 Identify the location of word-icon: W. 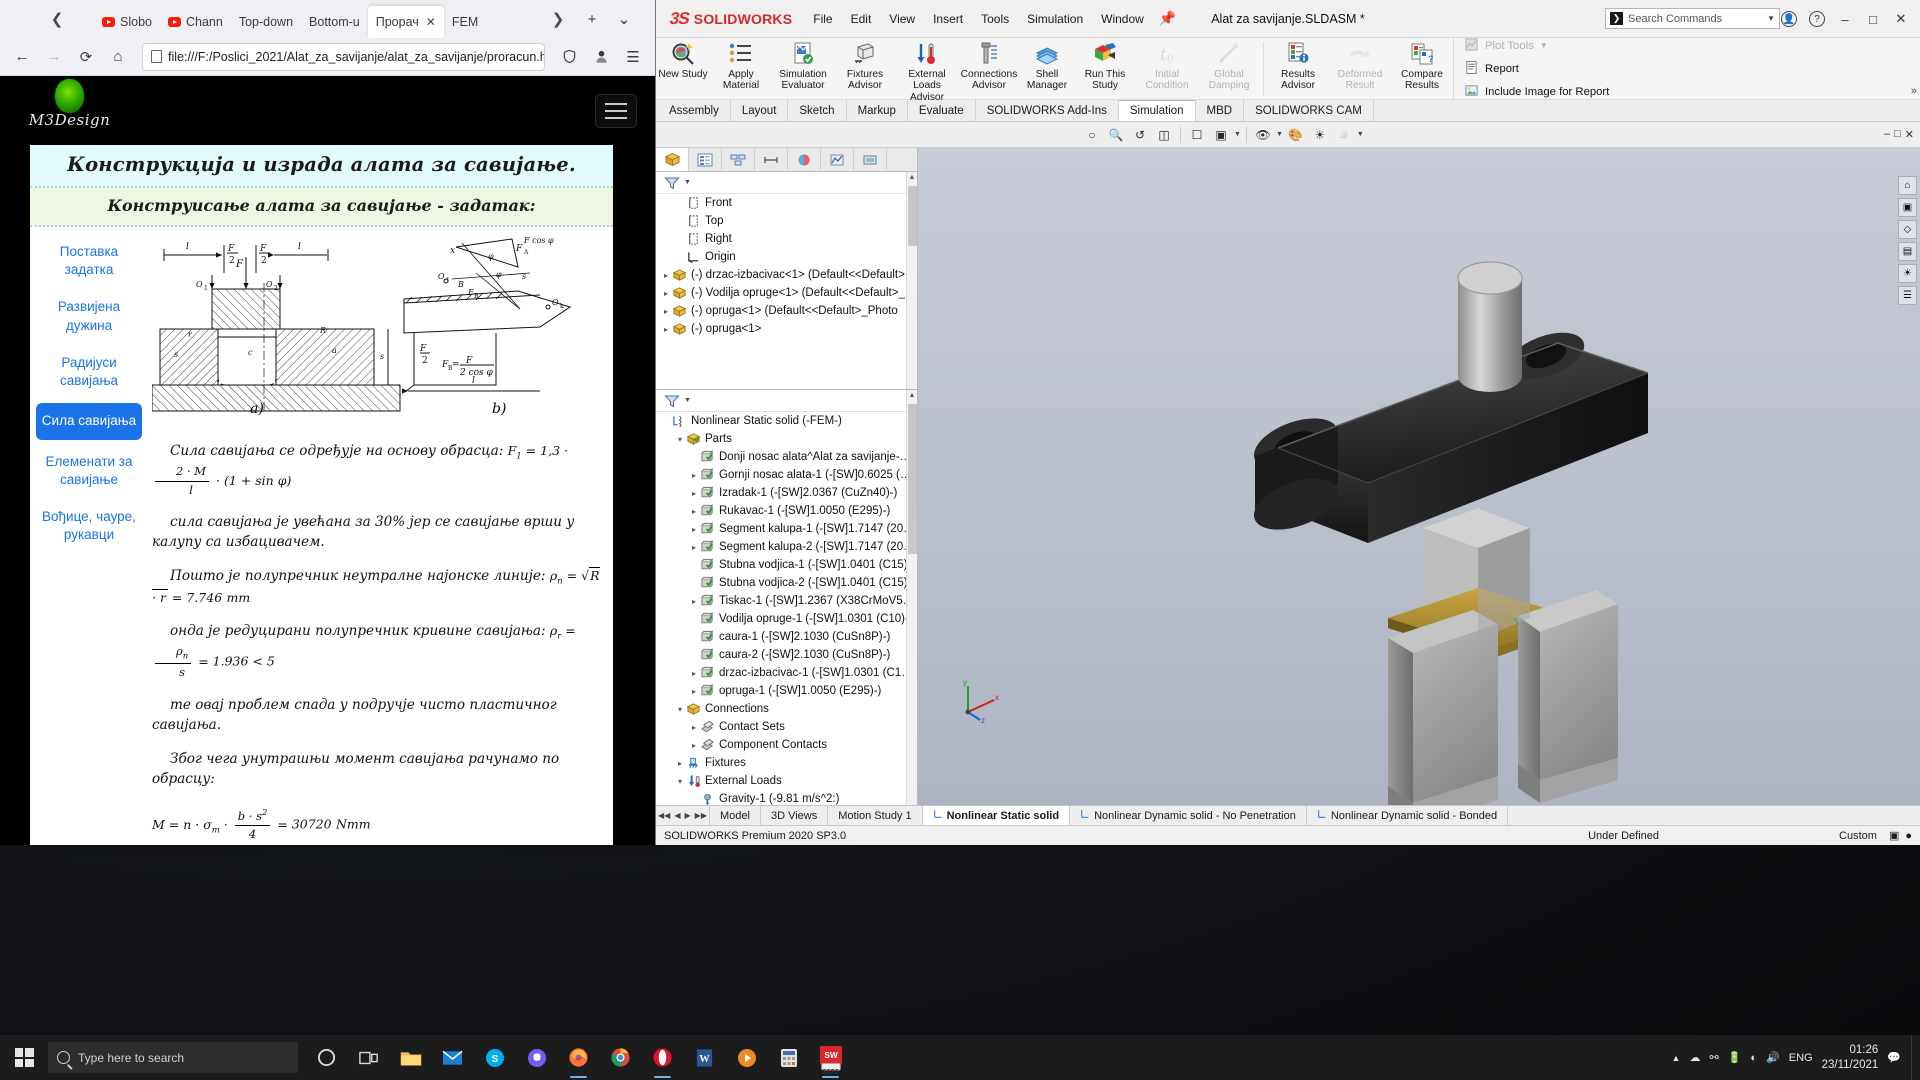
(704, 1057).